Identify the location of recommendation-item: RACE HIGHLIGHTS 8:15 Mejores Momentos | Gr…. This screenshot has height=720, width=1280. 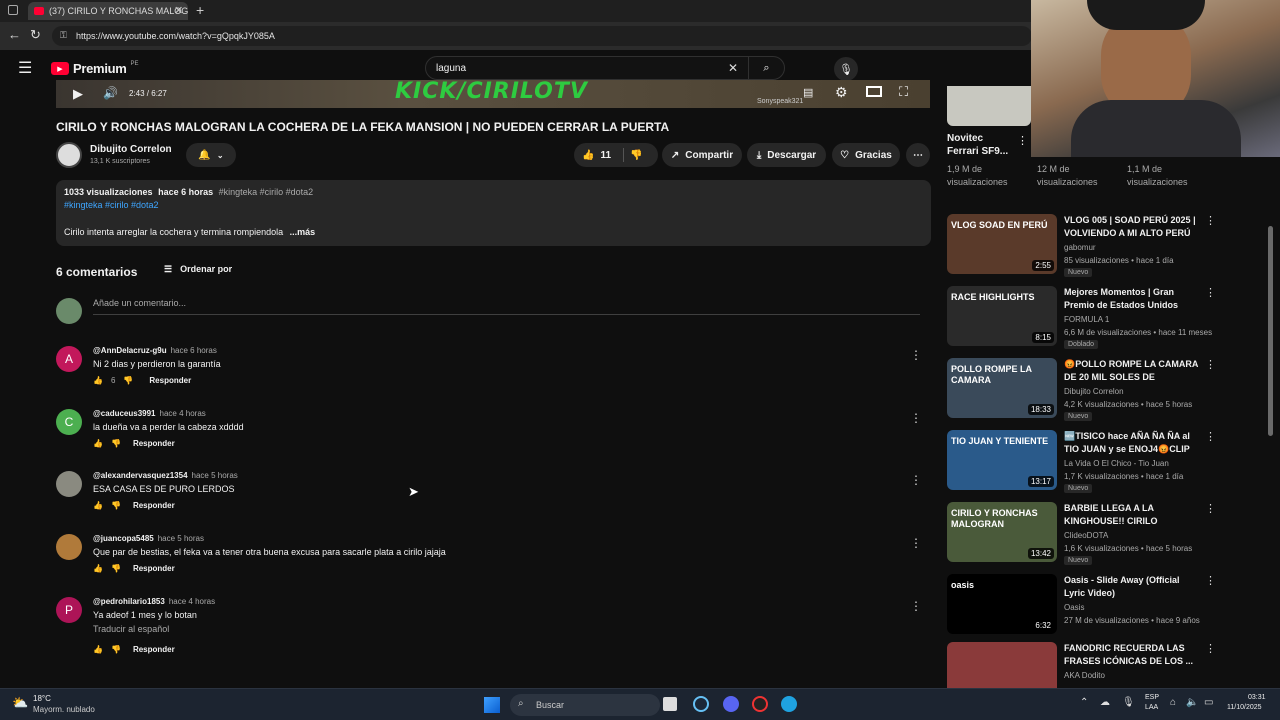
(1082, 318).